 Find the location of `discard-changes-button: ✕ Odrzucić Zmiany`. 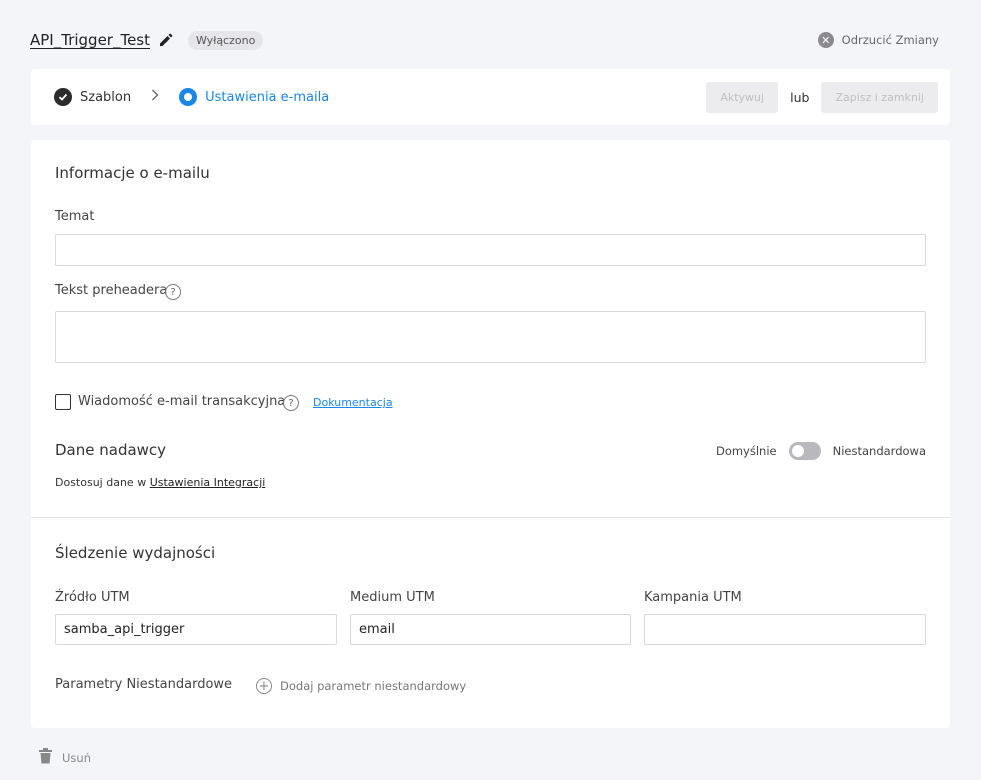

discard-changes-button: ✕ Odrzucić Zmiany is located at coordinates (878, 40).